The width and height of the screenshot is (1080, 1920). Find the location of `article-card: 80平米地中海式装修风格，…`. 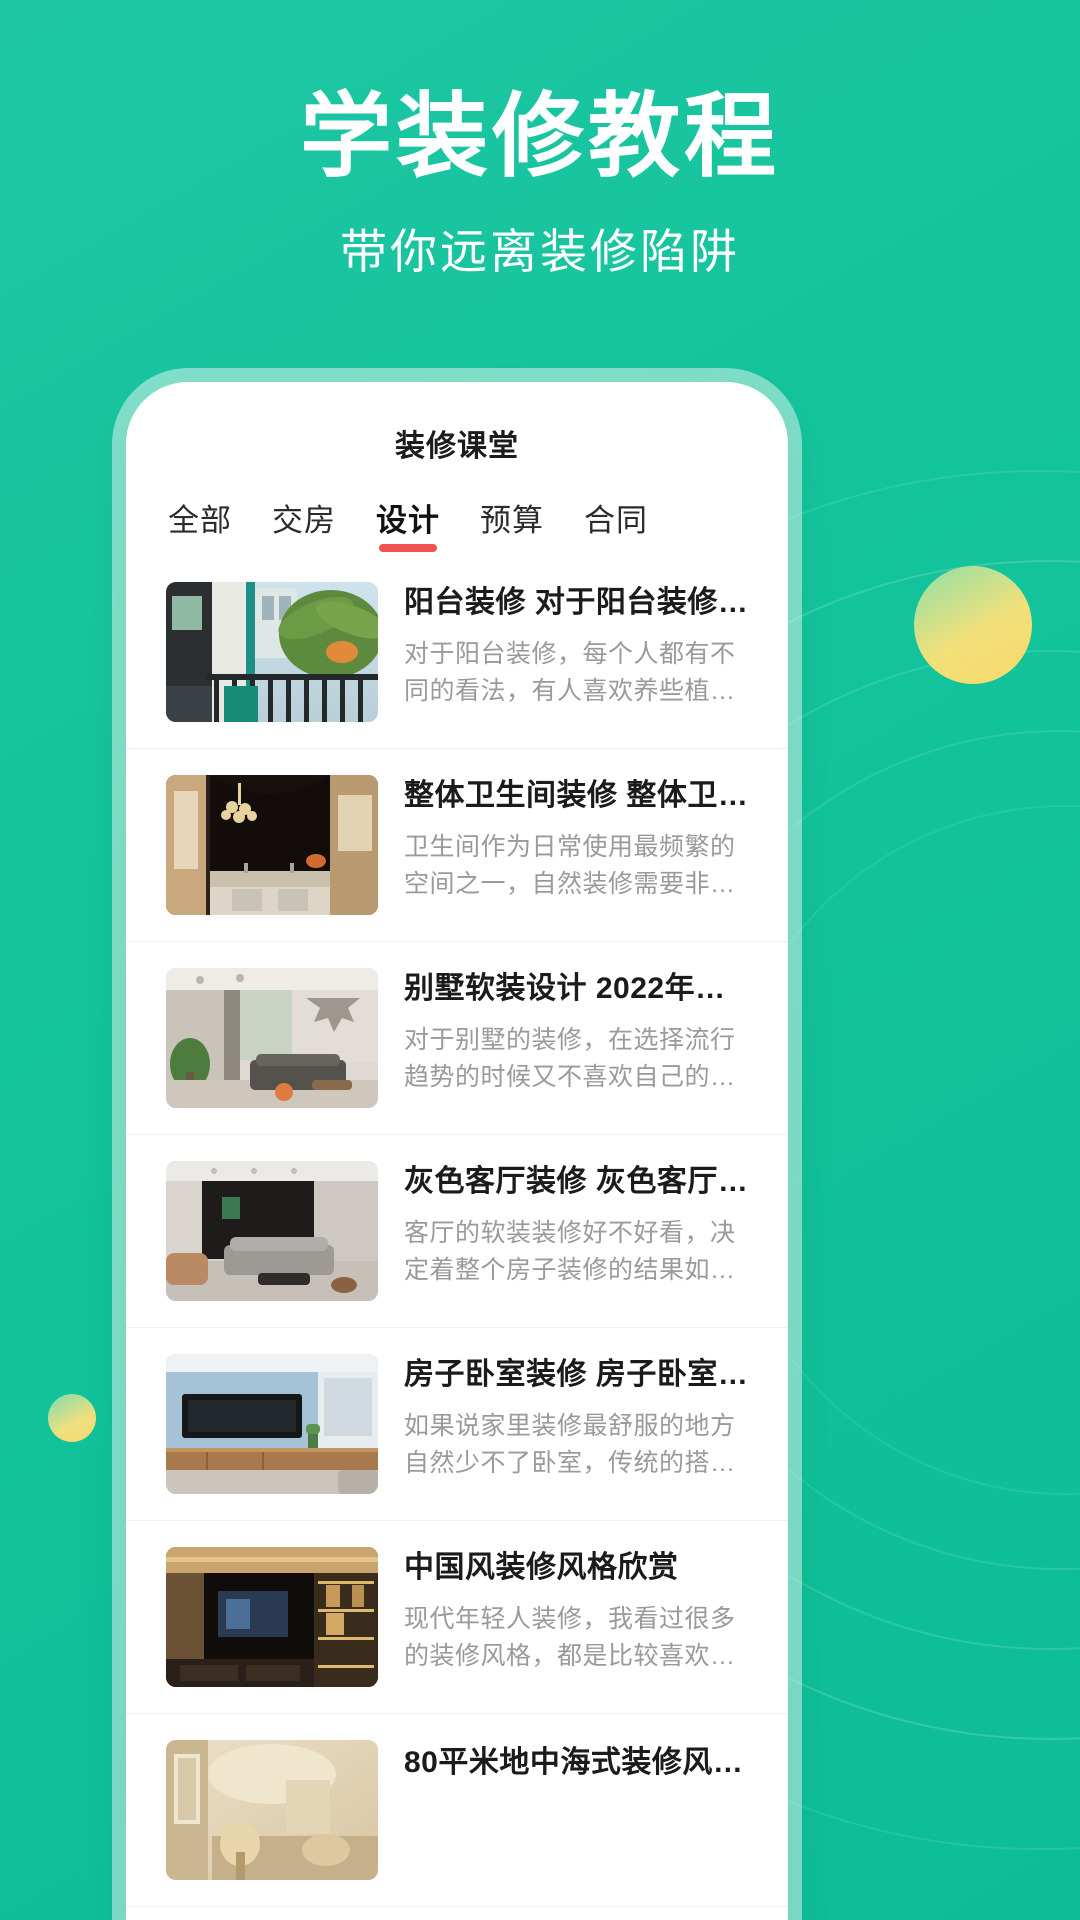

article-card: 80平米地中海式装修风格，… is located at coordinates (457, 1810).